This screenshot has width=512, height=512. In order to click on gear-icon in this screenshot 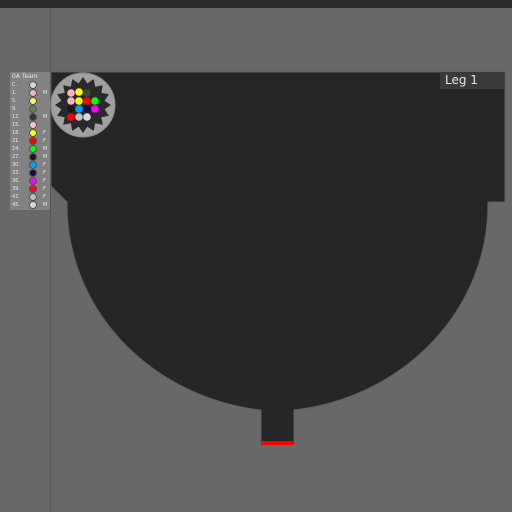, I will do `click(83, 105)`.